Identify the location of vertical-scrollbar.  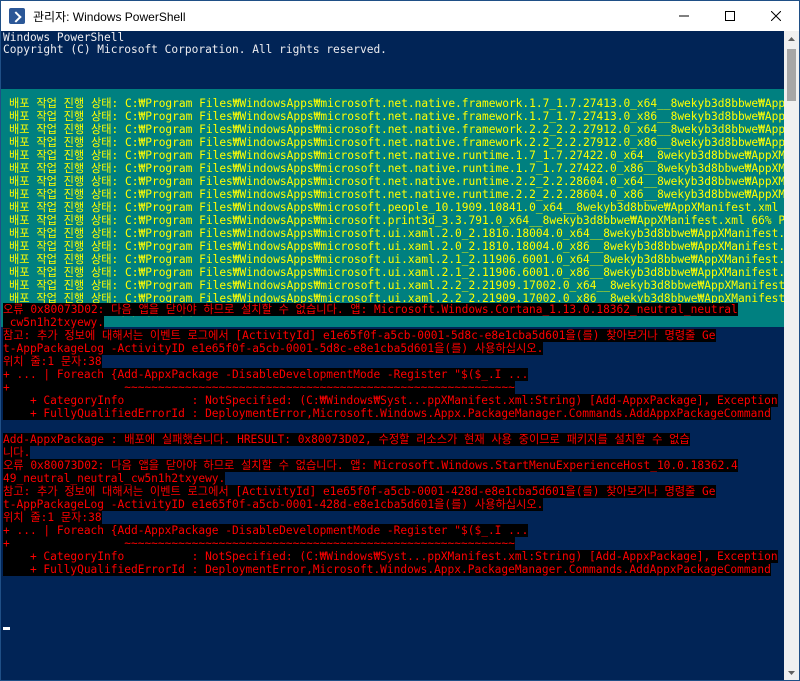
(791, 355).